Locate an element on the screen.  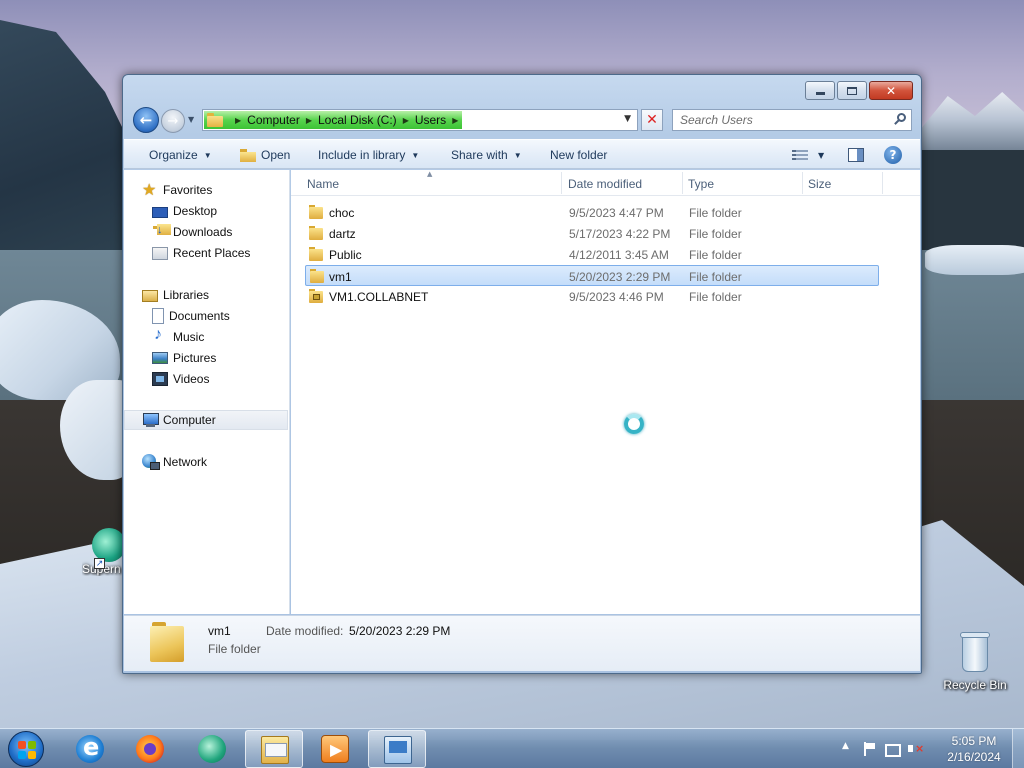
column-type: Type is located at coordinates (701, 184).